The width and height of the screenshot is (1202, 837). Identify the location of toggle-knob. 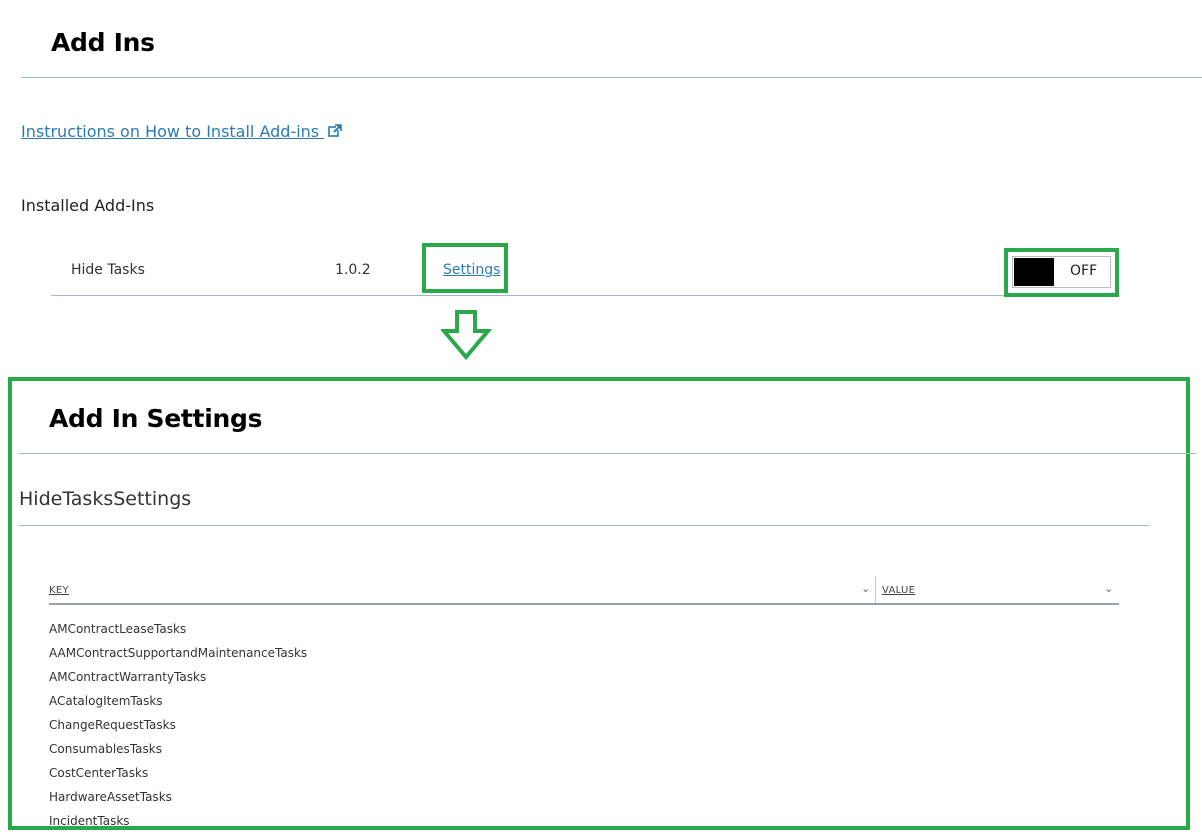
(1034, 272).